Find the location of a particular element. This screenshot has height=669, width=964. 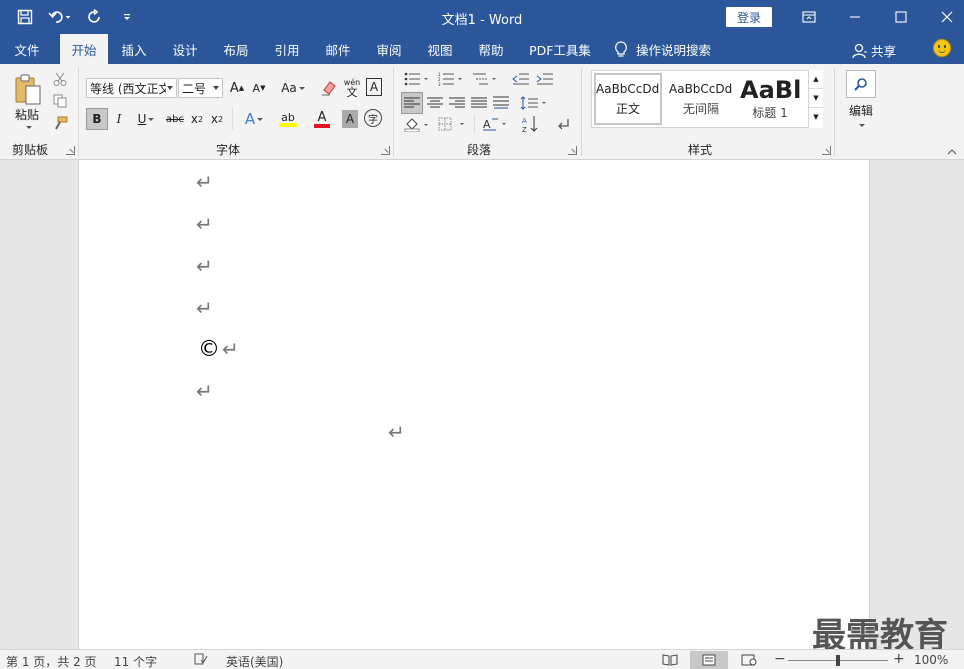

ribbon-display-options-icon is located at coordinates (809, 17).